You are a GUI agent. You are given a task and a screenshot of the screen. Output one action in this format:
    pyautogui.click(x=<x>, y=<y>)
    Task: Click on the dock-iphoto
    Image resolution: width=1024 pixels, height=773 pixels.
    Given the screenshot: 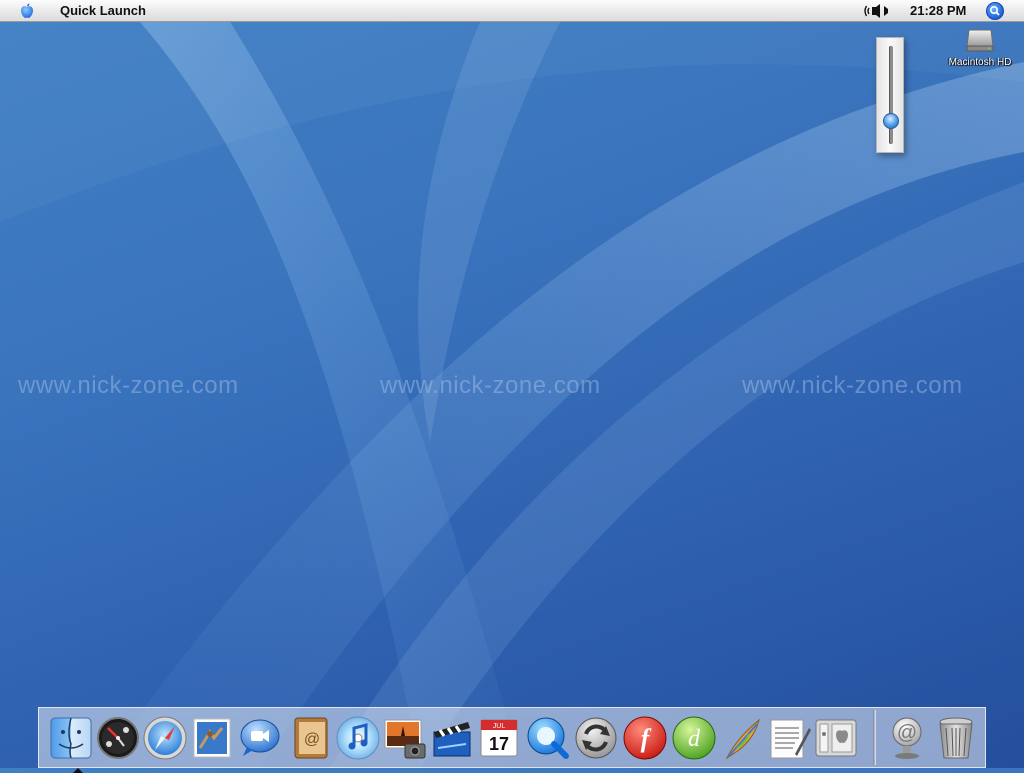 What is the action you would take?
    pyautogui.click(x=405, y=738)
    